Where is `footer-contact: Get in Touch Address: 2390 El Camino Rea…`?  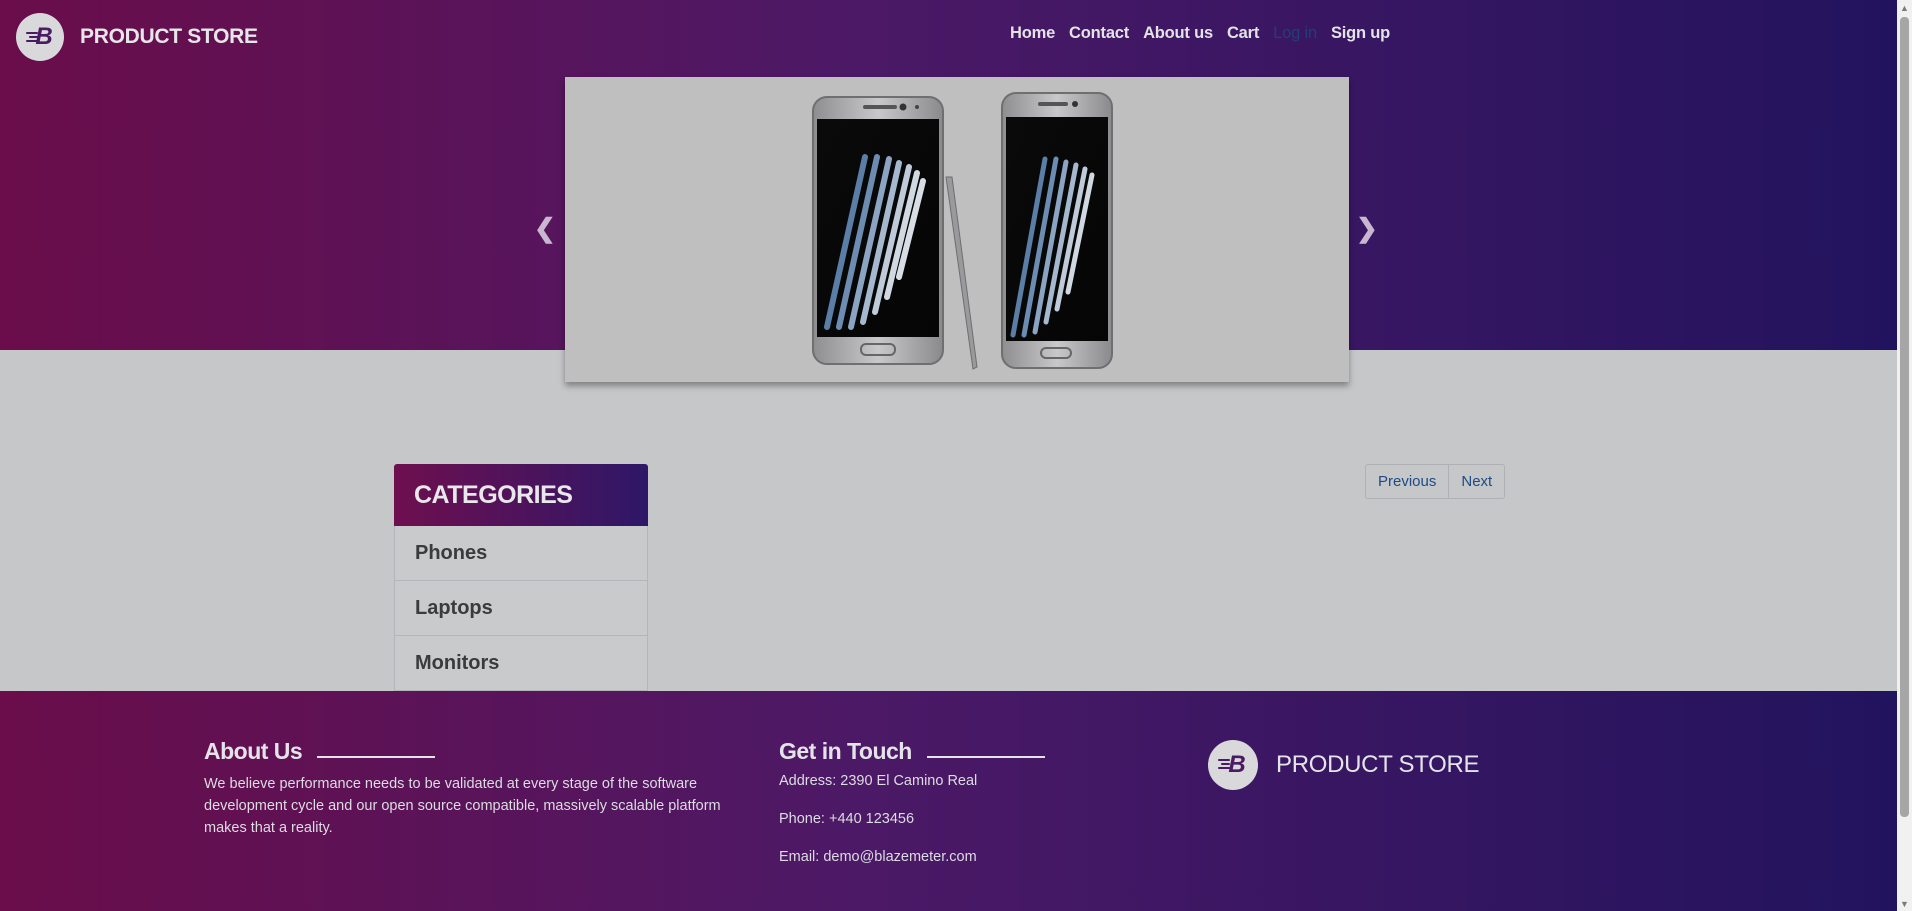 footer-contact: Get in Touch Address: 2390 El Camino Rea… is located at coordinates (929, 808).